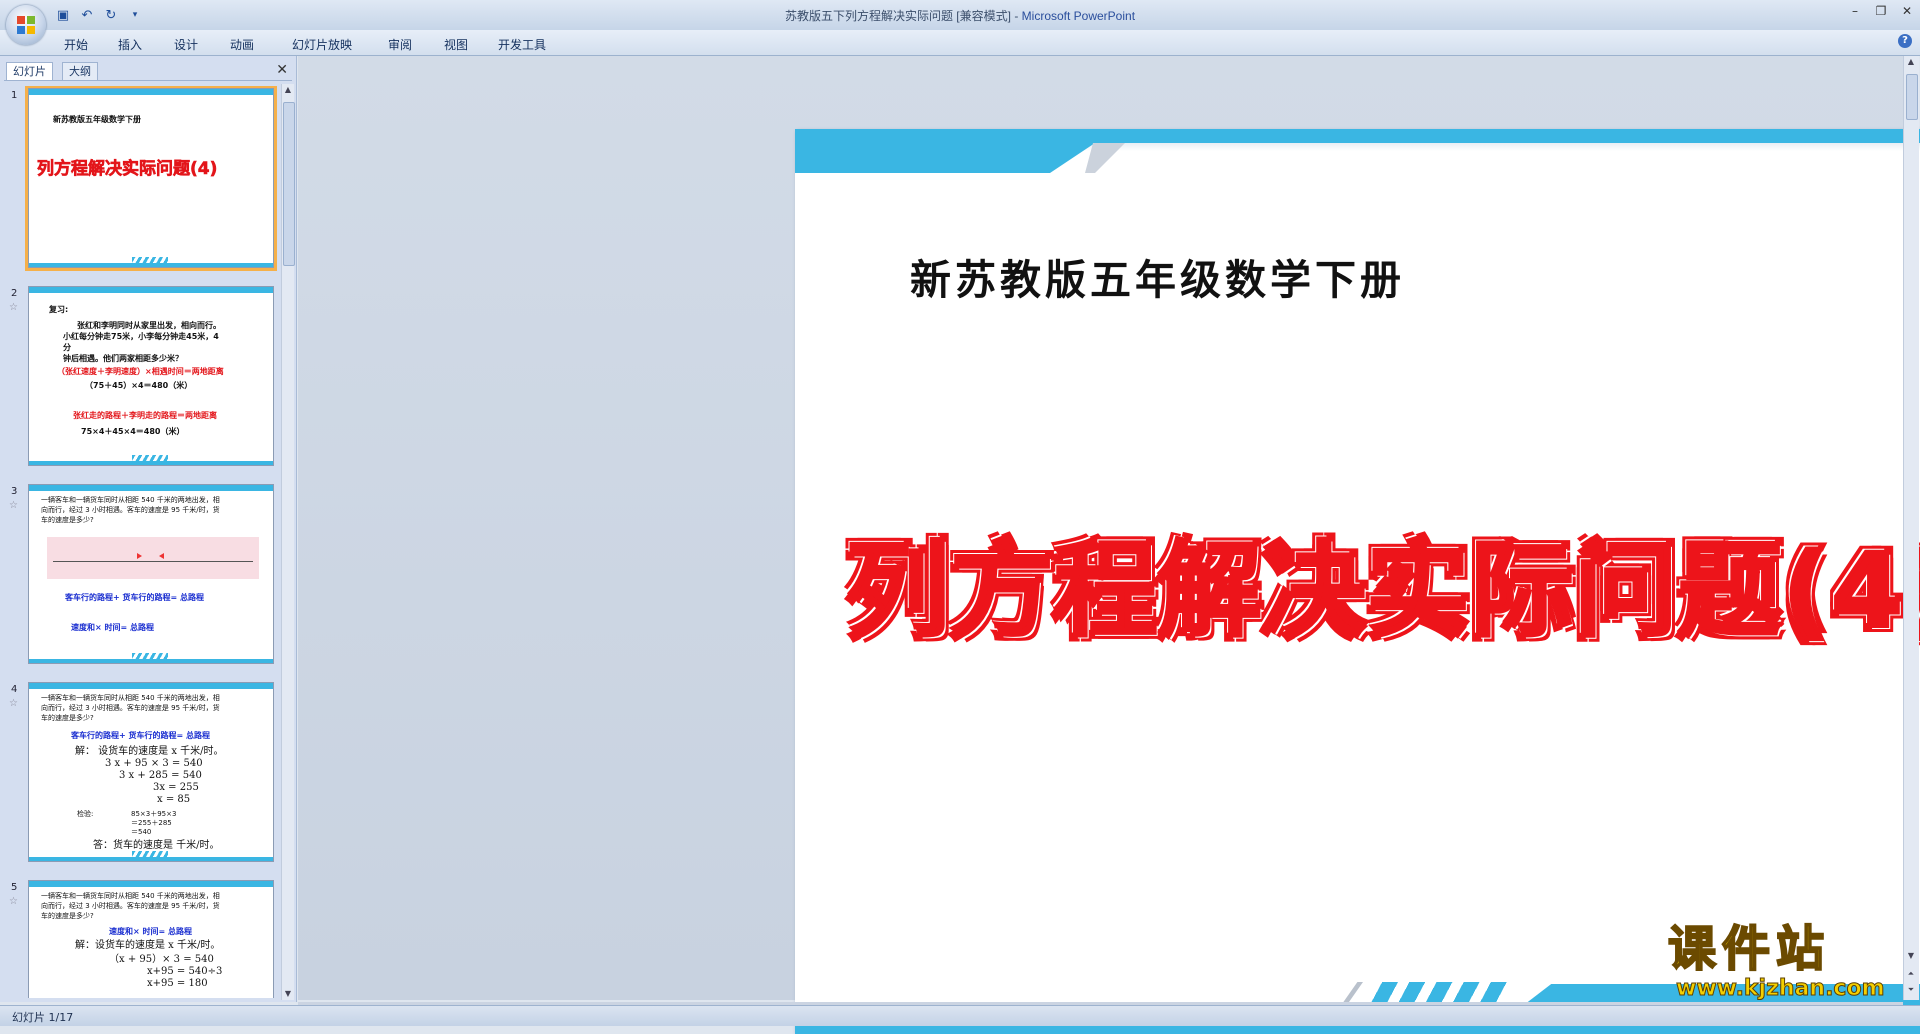 The width and height of the screenshot is (1920, 1034). Describe the element at coordinates (897, 16) in the screenshot. I see `document-title: 苏教版五下列方程解决实际问题 [兼容模式]` at that location.